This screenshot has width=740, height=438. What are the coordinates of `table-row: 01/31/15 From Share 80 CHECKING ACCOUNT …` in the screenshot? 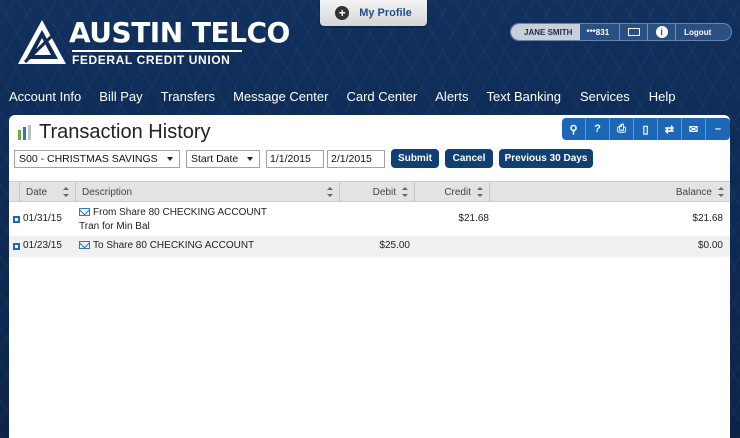 It's located at (369, 219).